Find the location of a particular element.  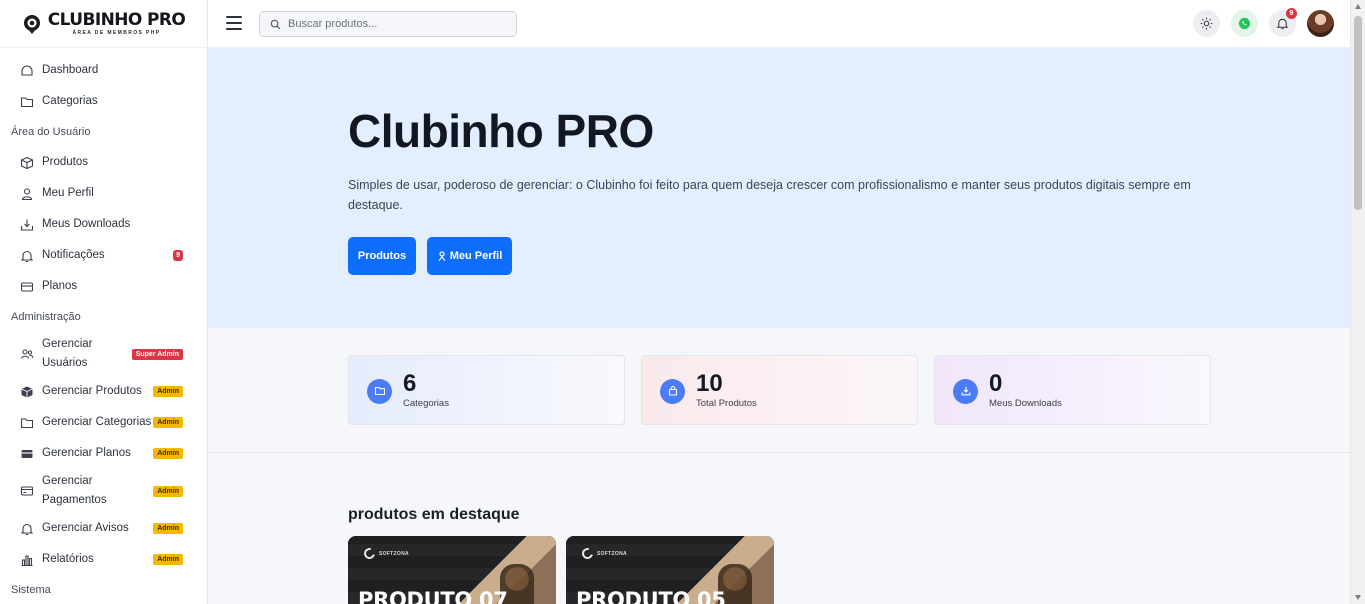

section-system: Sistema is located at coordinates (31, 590).